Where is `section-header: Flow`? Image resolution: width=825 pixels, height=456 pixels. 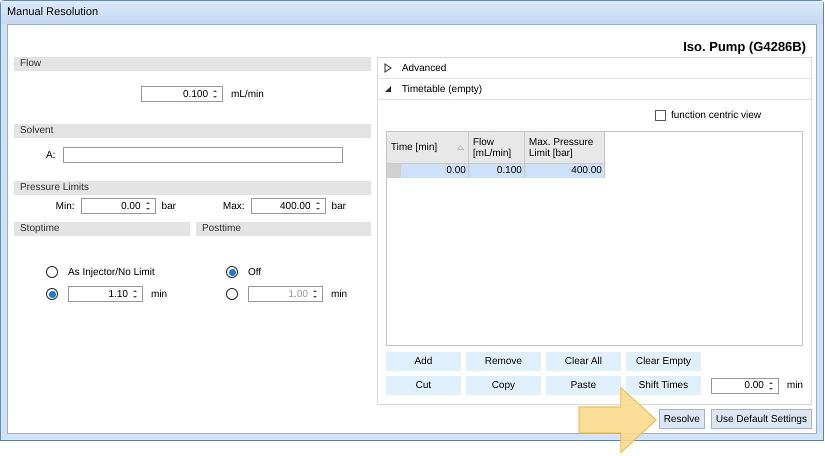 section-header: Flow is located at coordinates (192, 64).